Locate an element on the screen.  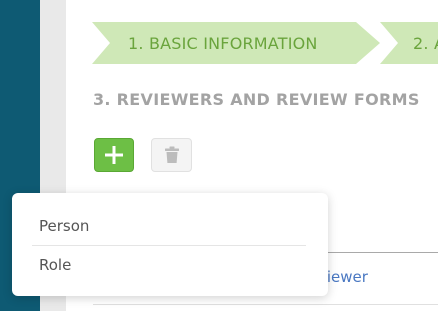
dropdown-divider is located at coordinates (169, 245).